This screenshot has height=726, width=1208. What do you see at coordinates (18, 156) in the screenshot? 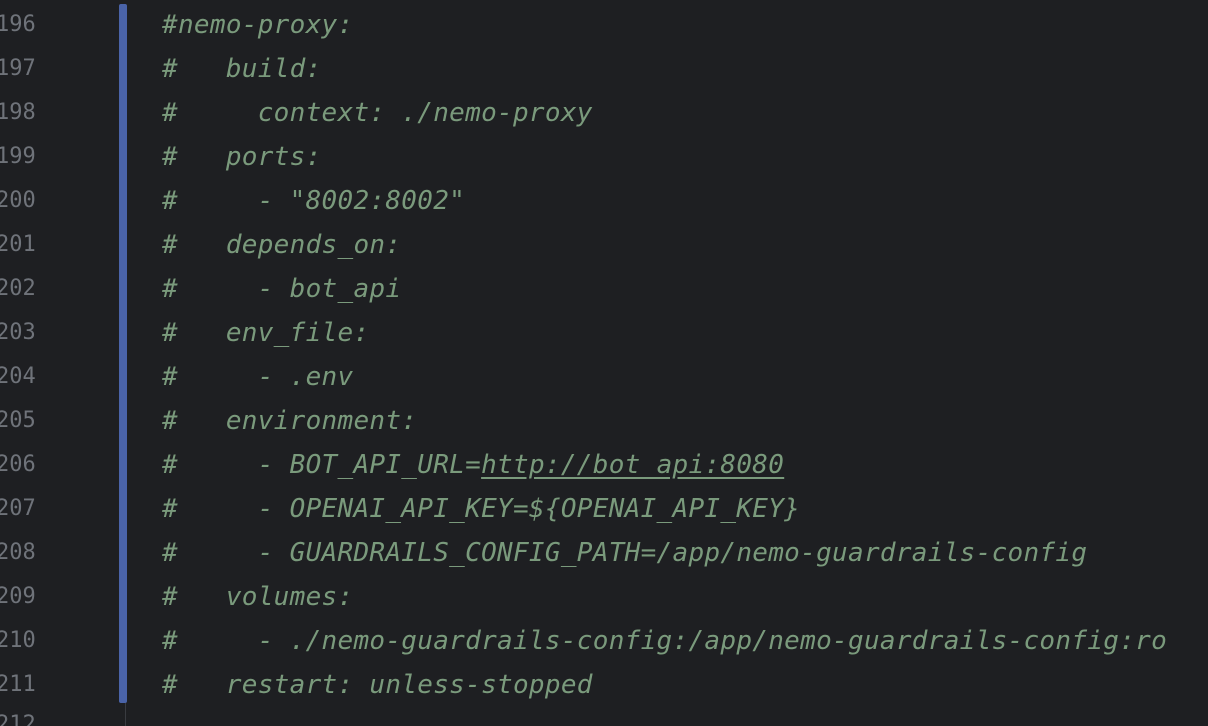
I see `line-number: 199` at bounding box center [18, 156].